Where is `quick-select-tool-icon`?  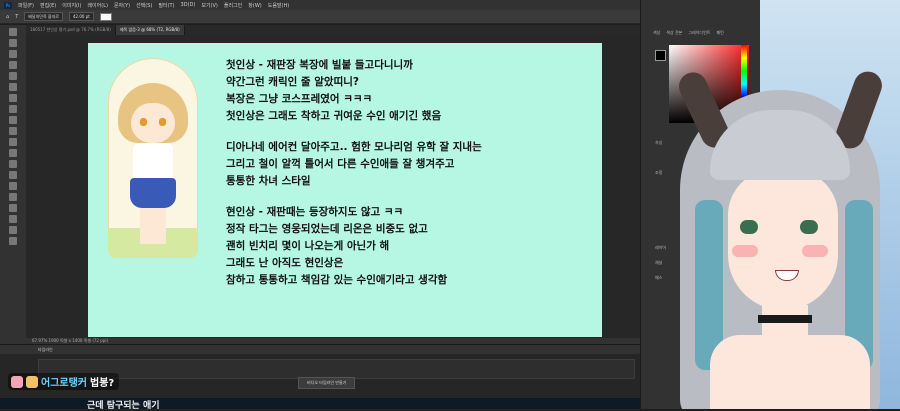
quick-select-tool-icon is located at coordinates (13, 65).